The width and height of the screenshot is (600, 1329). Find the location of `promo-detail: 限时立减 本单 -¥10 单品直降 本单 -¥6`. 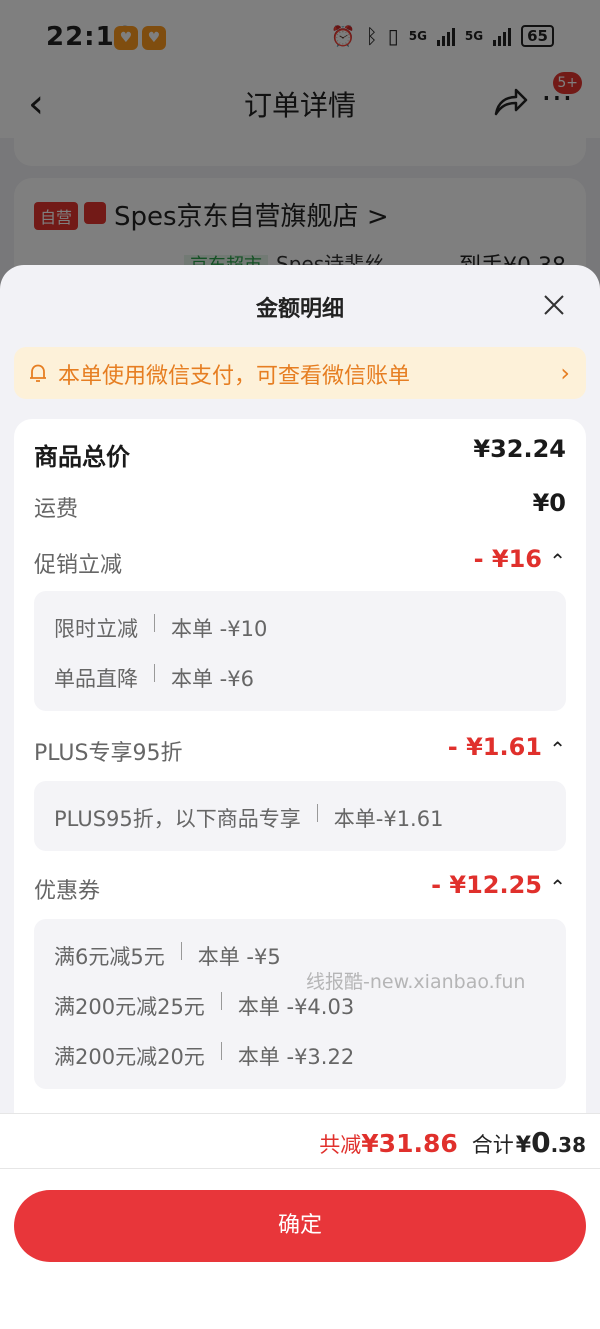

promo-detail: 限时立减 本单 -¥10 单品直降 本单 -¥6 is located at coordinates (300, 651).